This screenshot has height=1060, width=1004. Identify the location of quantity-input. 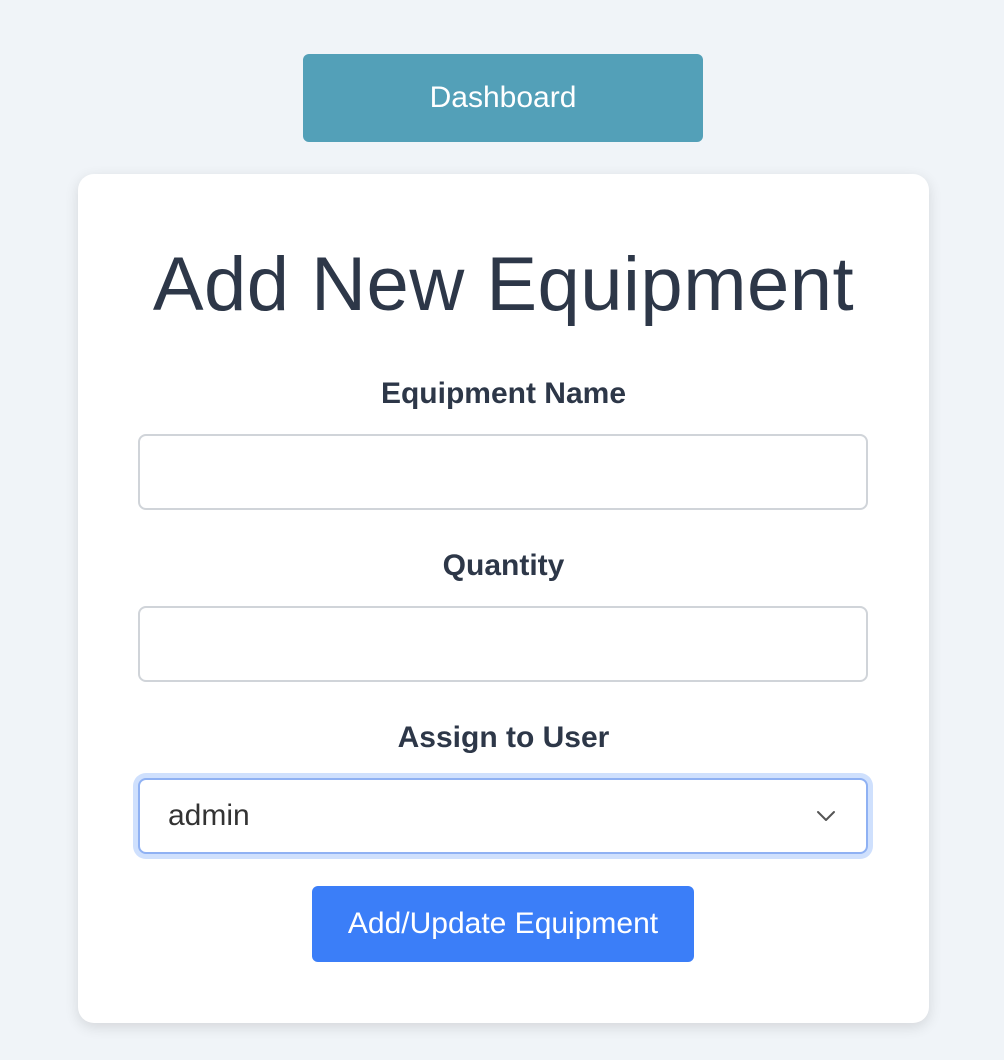
(503, 644).